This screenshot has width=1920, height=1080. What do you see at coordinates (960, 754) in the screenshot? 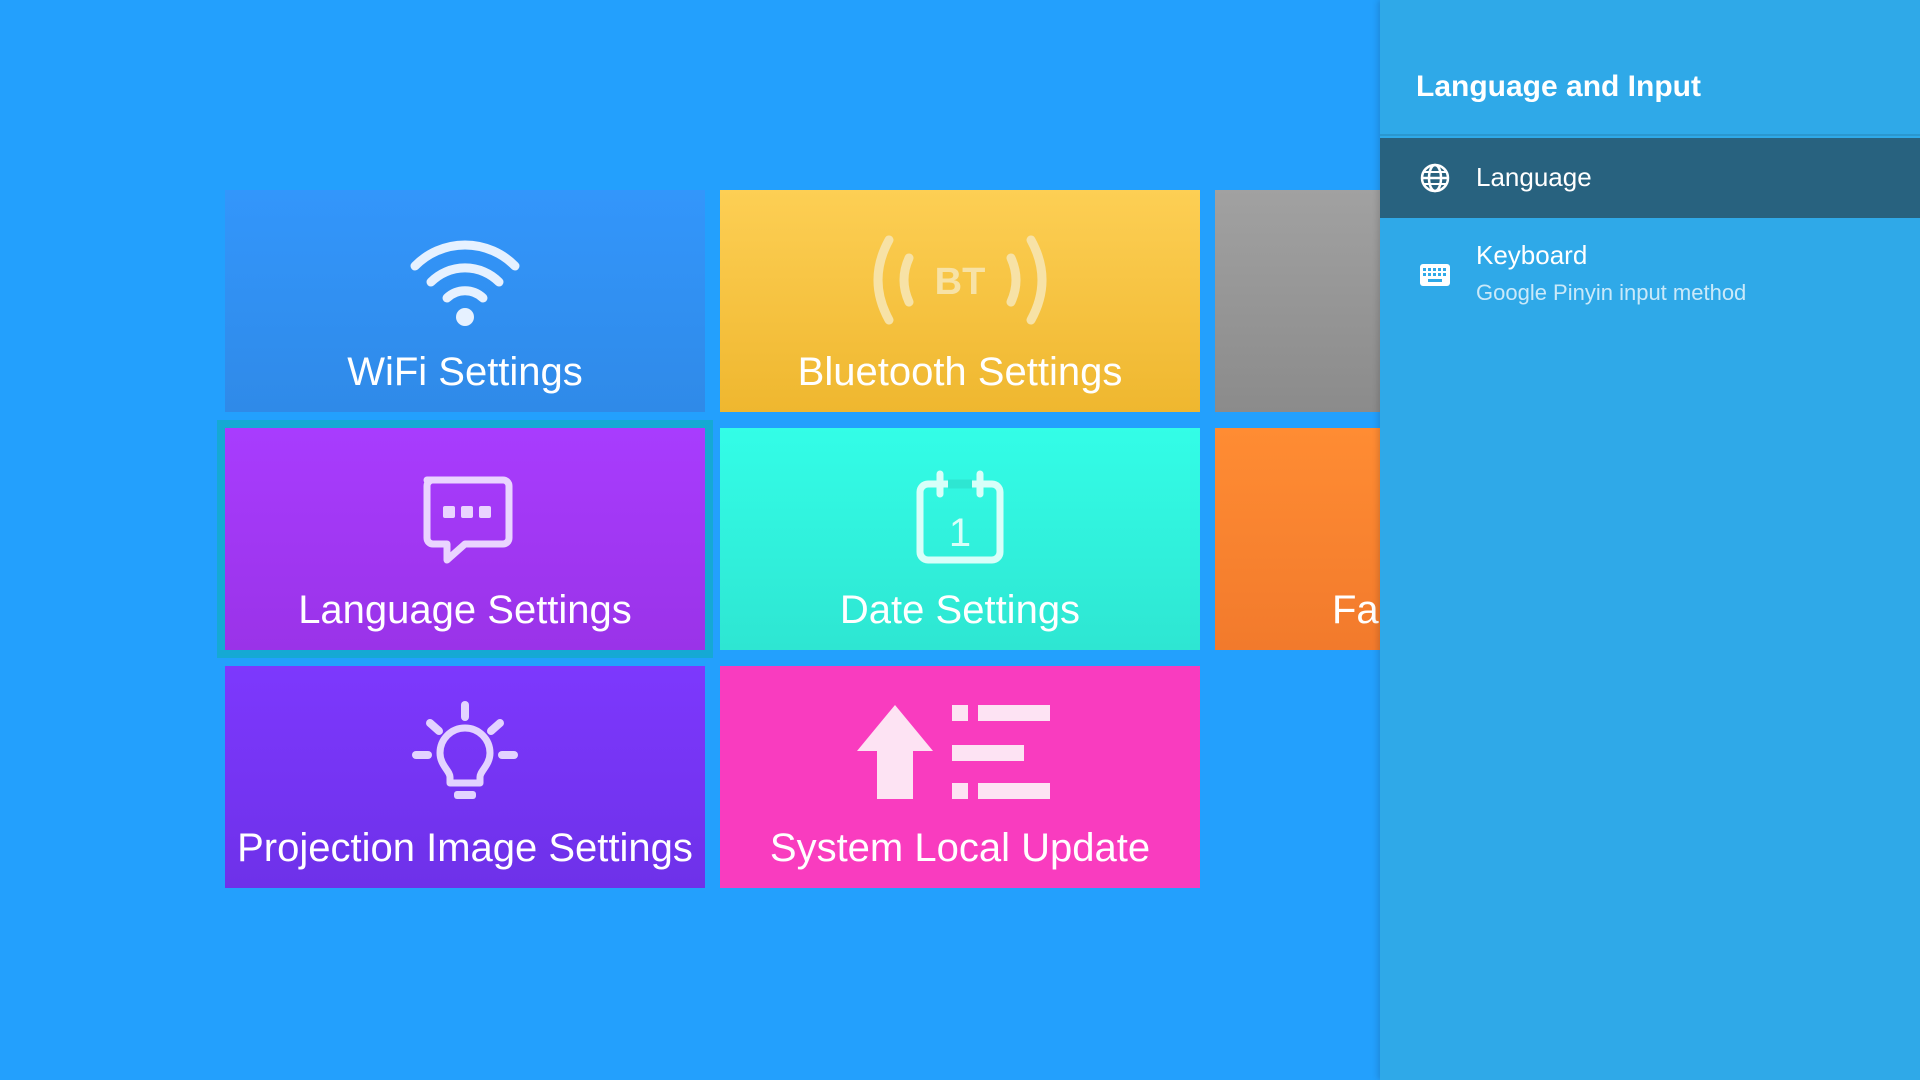
I see `update-list-icon` at bounding box center [960, 754].